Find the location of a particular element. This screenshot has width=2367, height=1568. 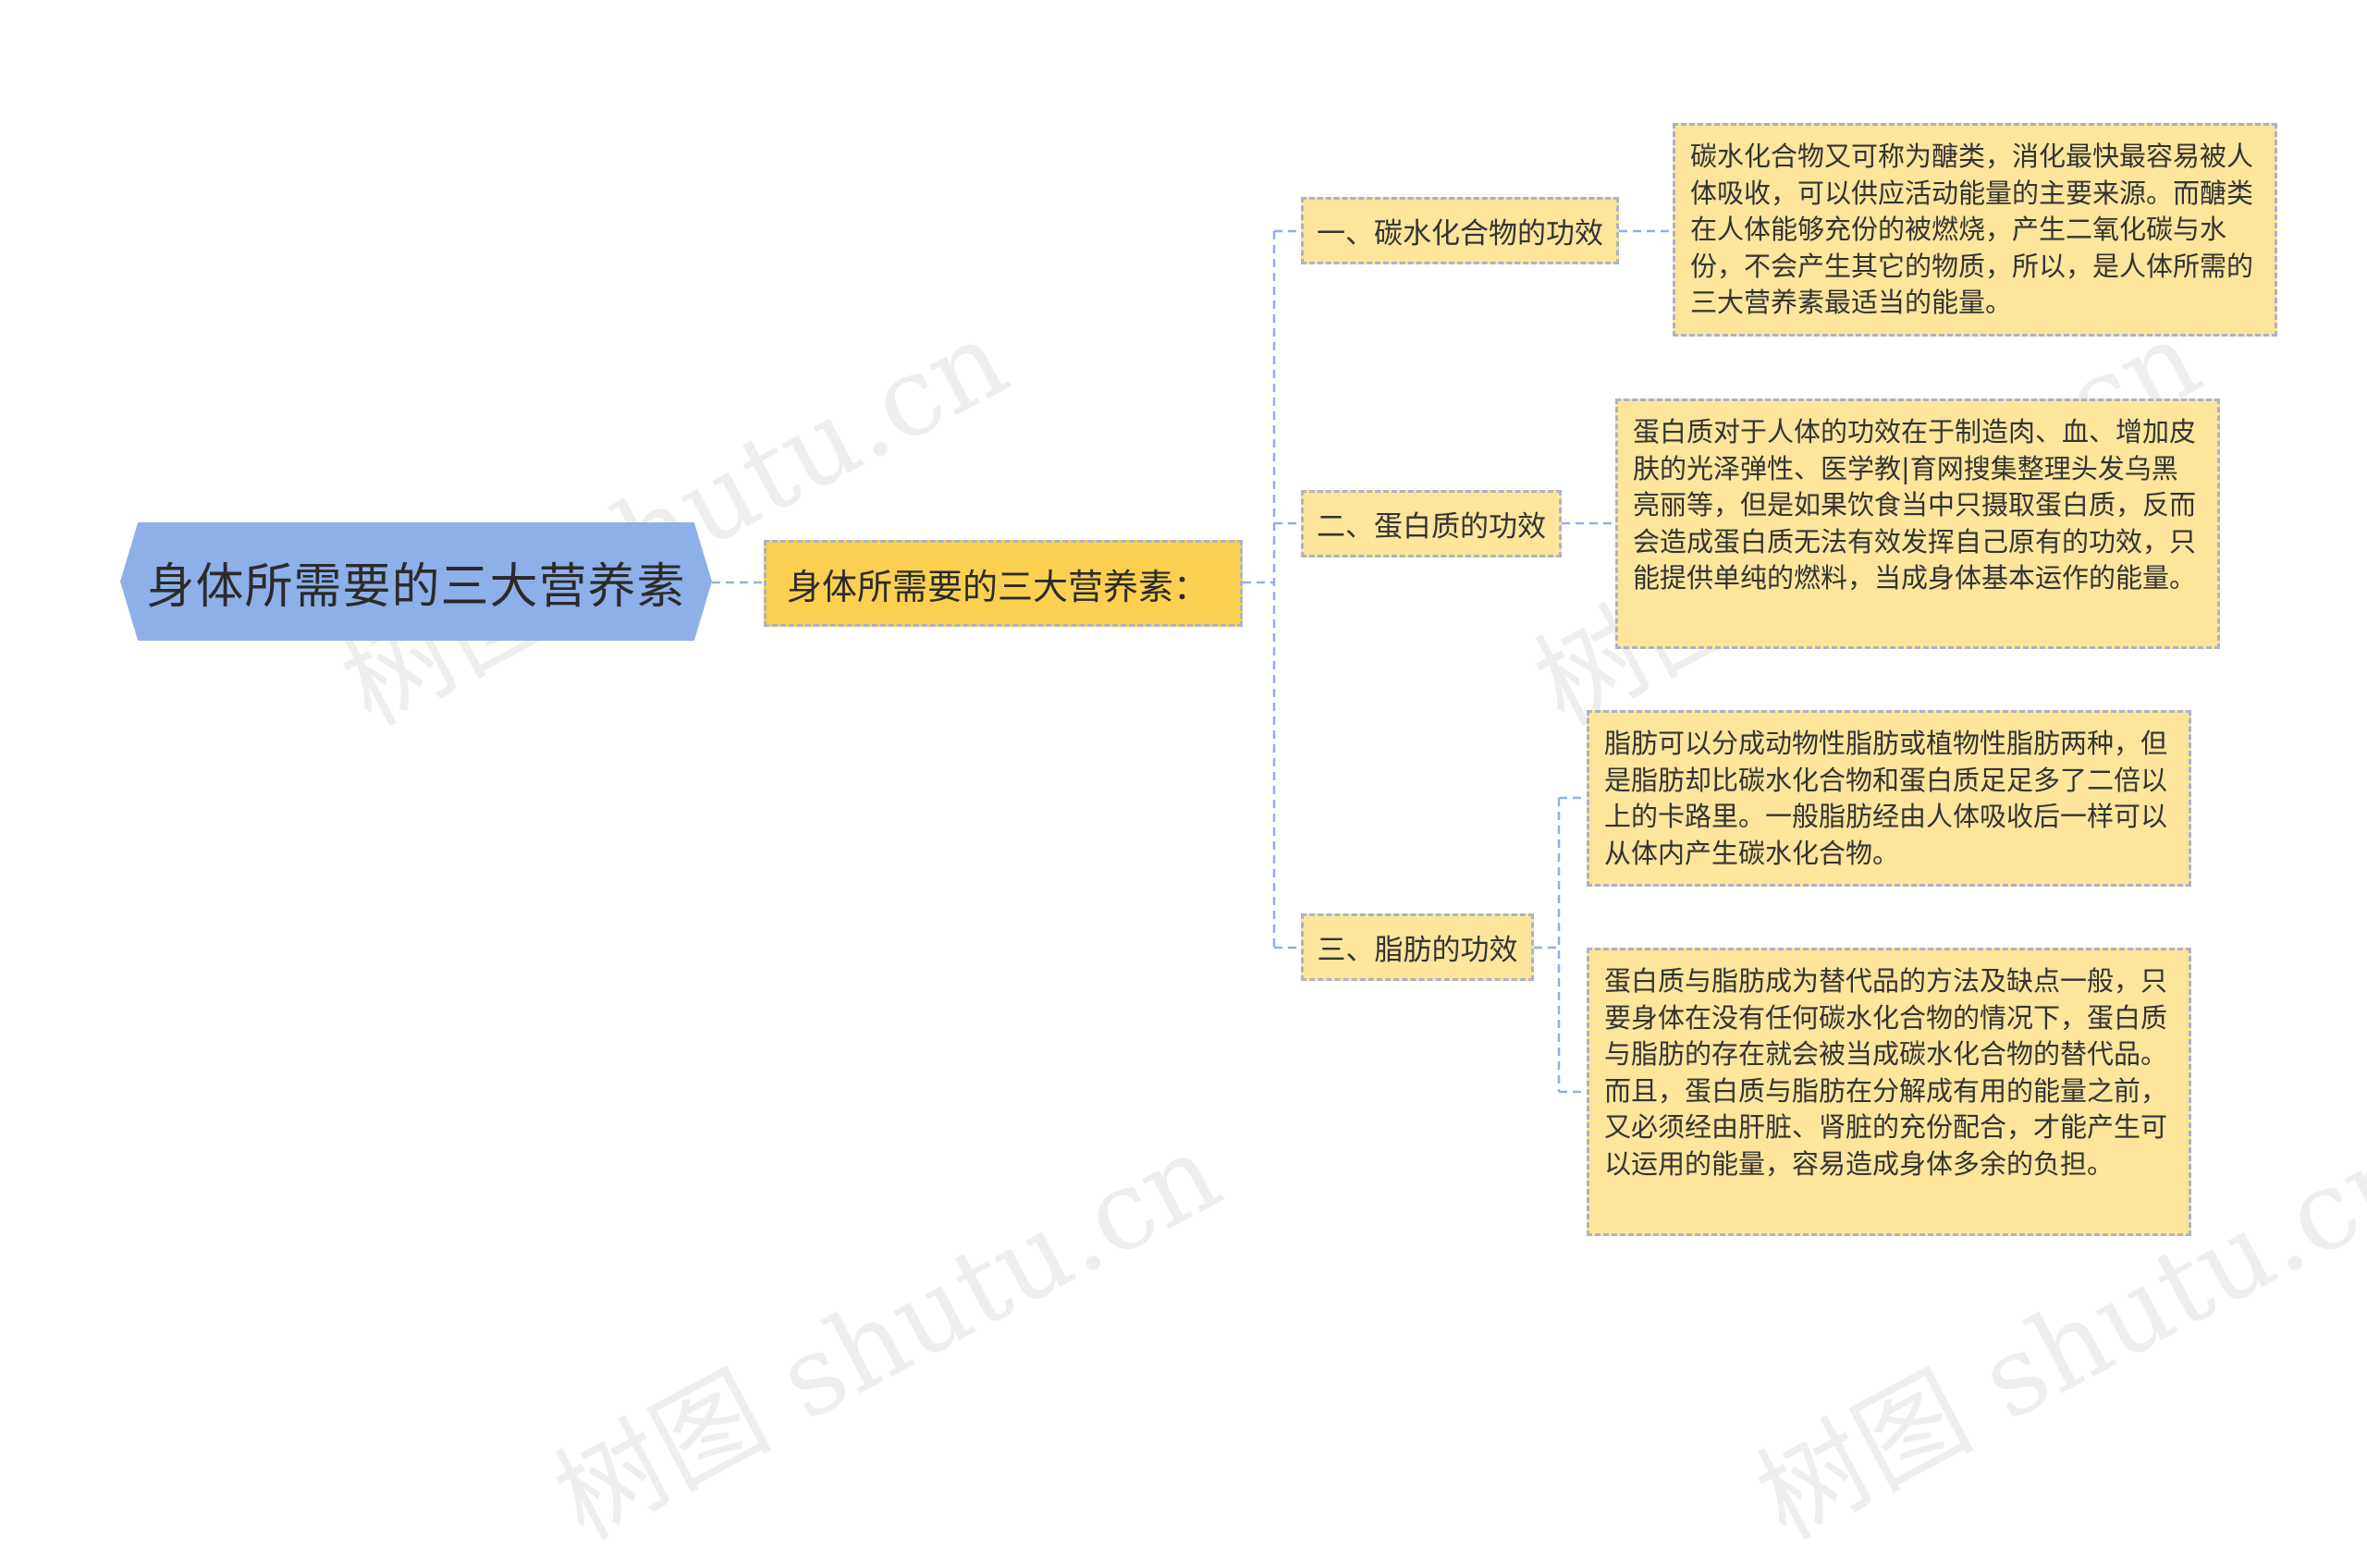

sub-topic-node: 身体所需要的三大营养素： is located at coordinates (1003, 584).